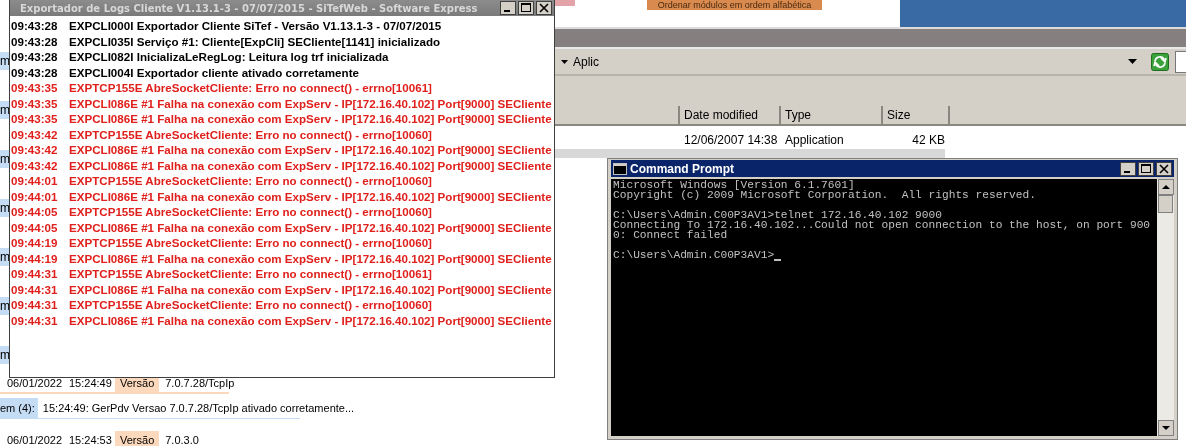 This screenshot has height=446, width=1186. I want to click on console-text: Copyright (c) 2009 Microsoft Corporation. All rights reserved., so click(824, 195).